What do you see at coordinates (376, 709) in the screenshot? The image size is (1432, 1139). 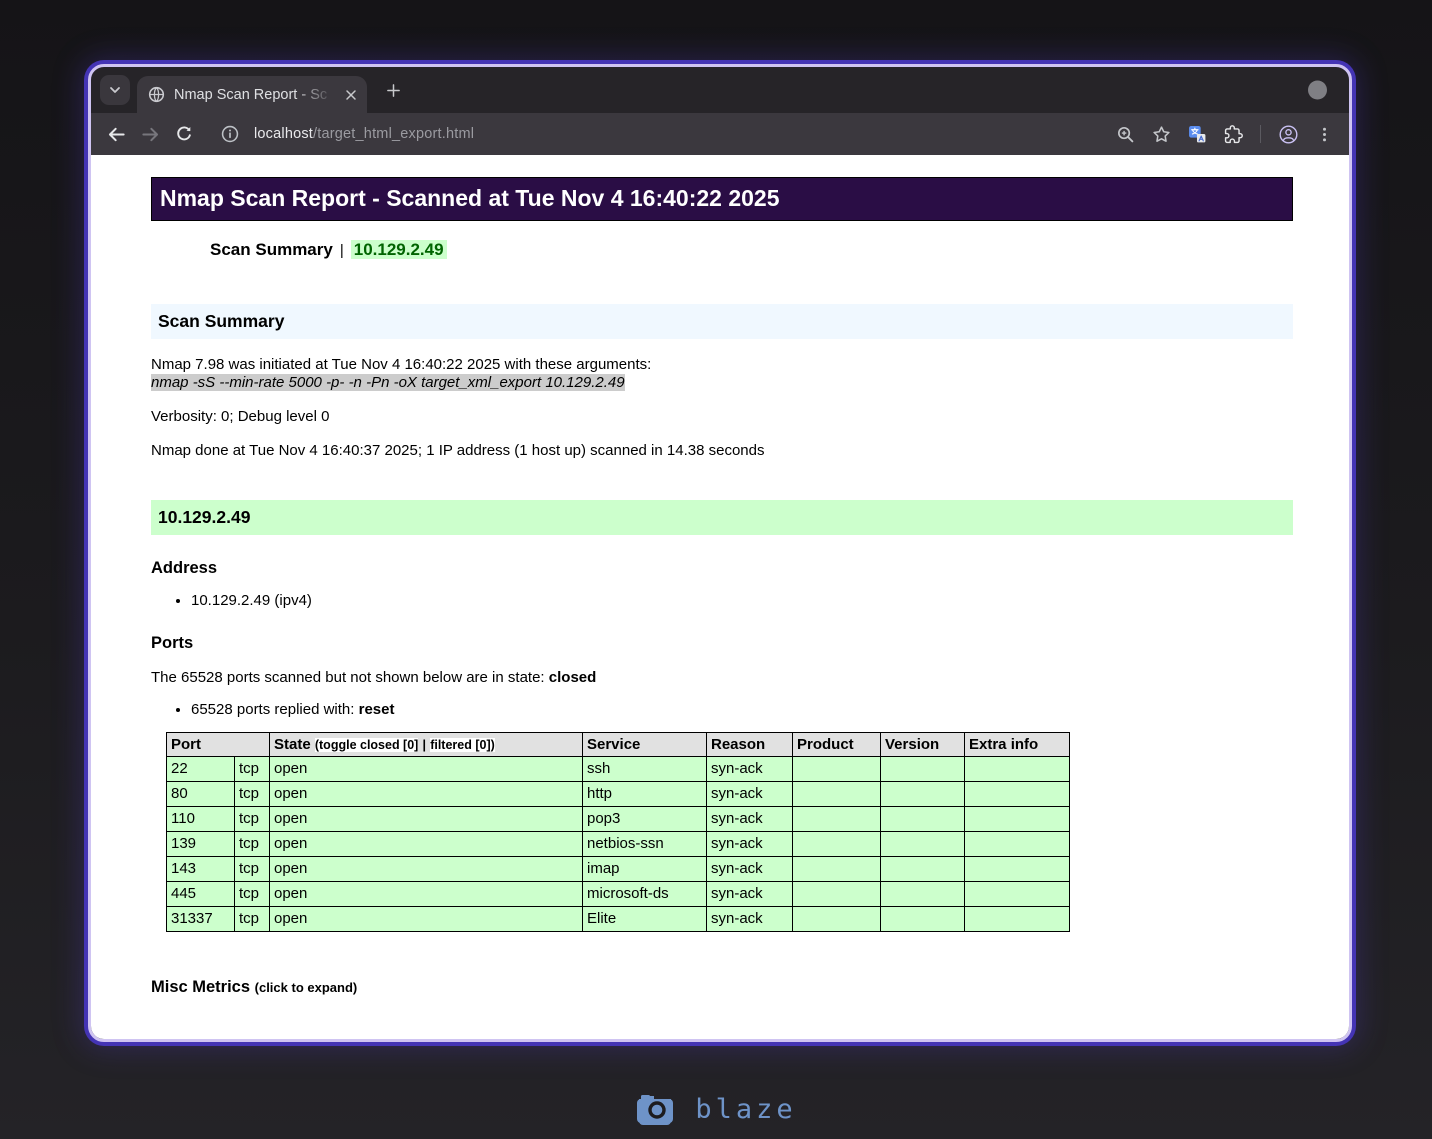 I see `ports-reply-value: reset` at bounding box center [376, 709].